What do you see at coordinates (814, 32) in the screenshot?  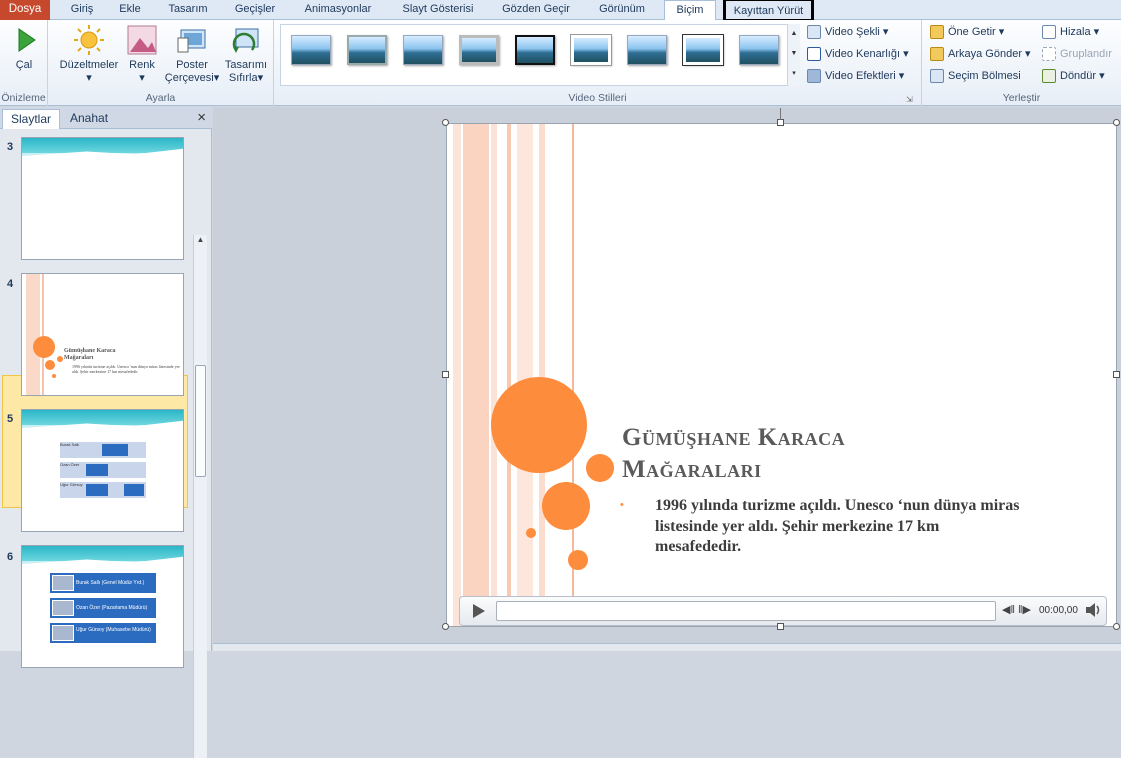 I see `video-shape-icon` at bounding box center [814, 32].